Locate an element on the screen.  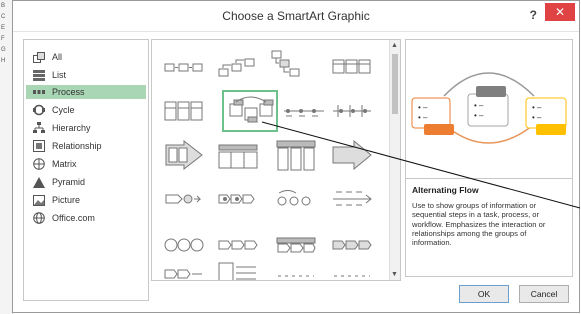
category-label: Office.com is located at coordinates (73, 218).